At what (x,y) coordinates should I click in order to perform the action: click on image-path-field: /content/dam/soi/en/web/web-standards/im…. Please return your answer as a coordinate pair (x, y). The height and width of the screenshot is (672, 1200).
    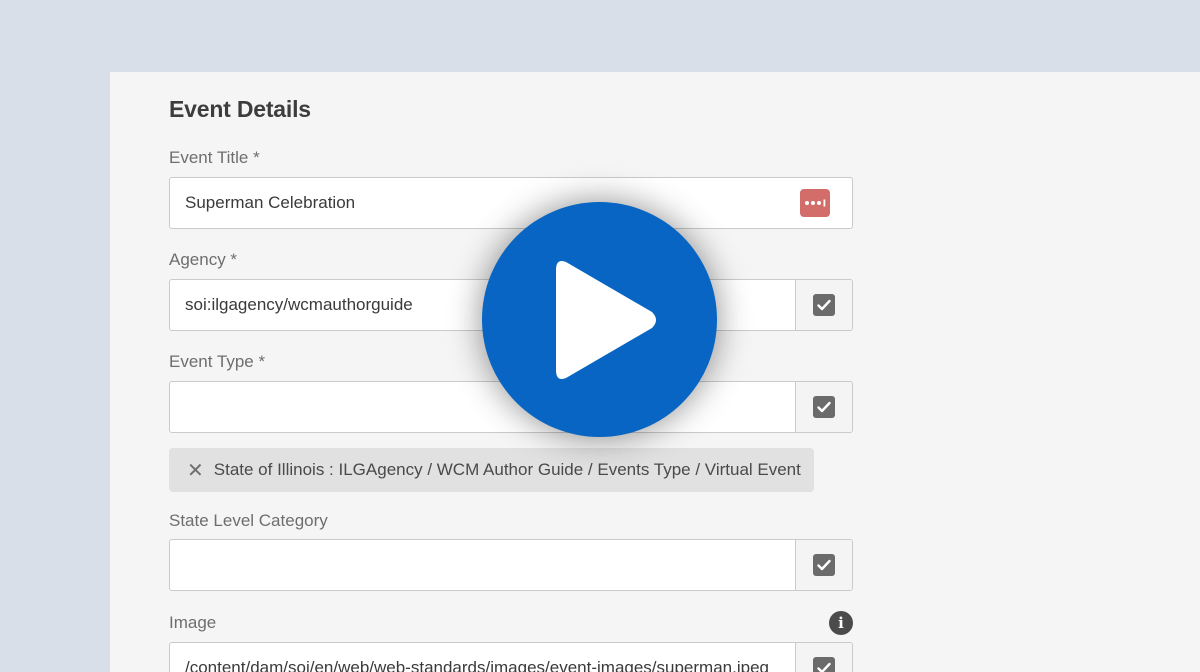
    Looking at the image, I should click on (511, 657).